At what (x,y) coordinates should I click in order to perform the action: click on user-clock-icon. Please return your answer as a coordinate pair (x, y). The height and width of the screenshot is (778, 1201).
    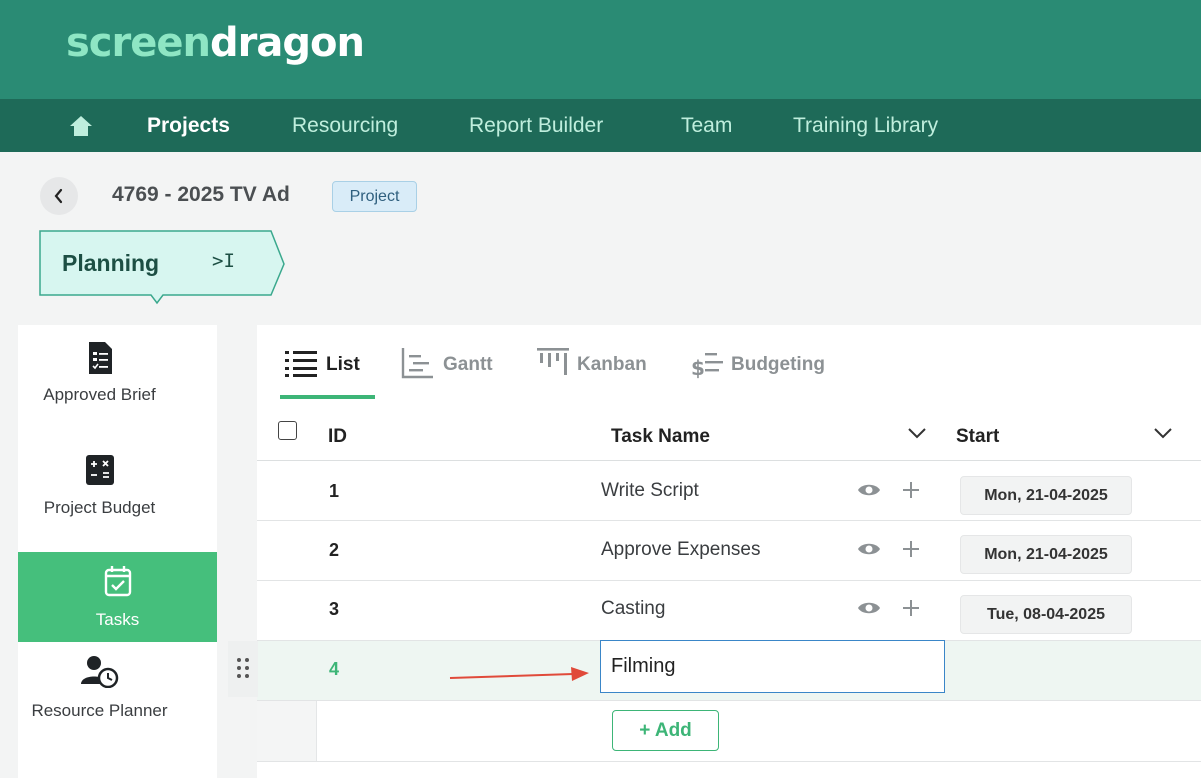
    Looking at the image, I should click on (100, 672).